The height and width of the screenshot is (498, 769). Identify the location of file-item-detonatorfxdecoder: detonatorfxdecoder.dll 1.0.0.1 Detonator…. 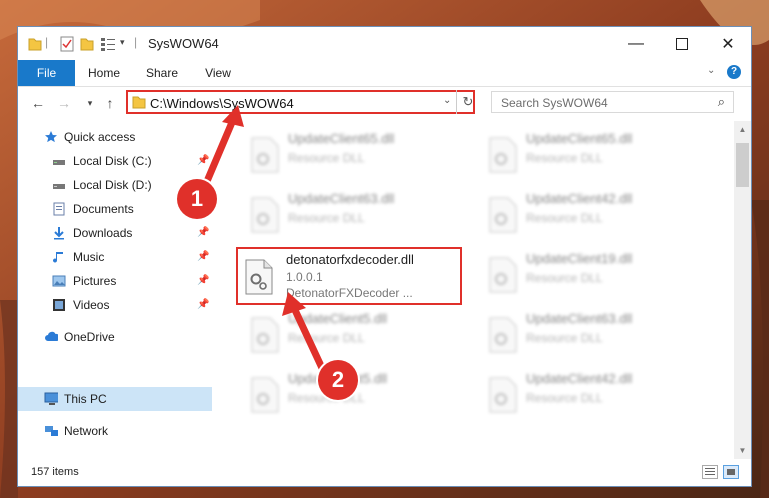
(349, 276).